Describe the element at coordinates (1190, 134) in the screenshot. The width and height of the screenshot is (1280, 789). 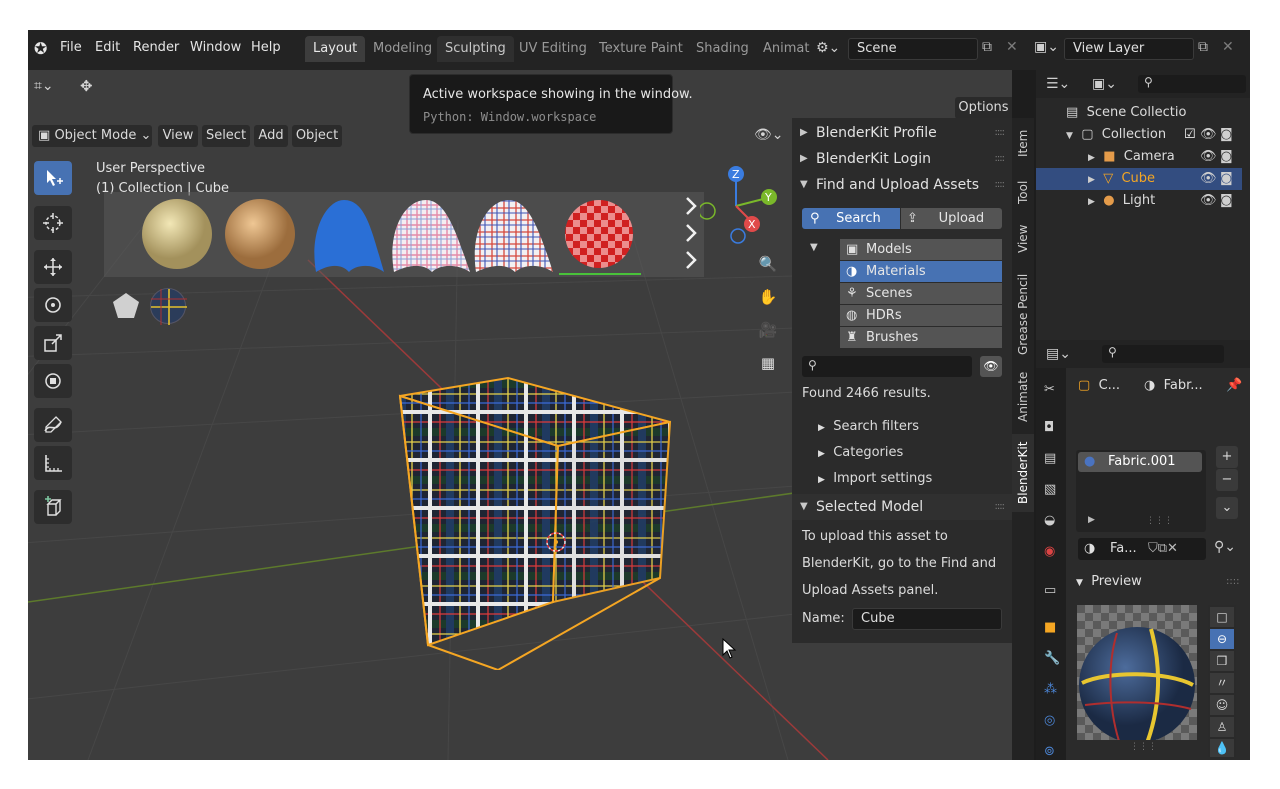
I see `checkbox-icon: ☑` at that location.